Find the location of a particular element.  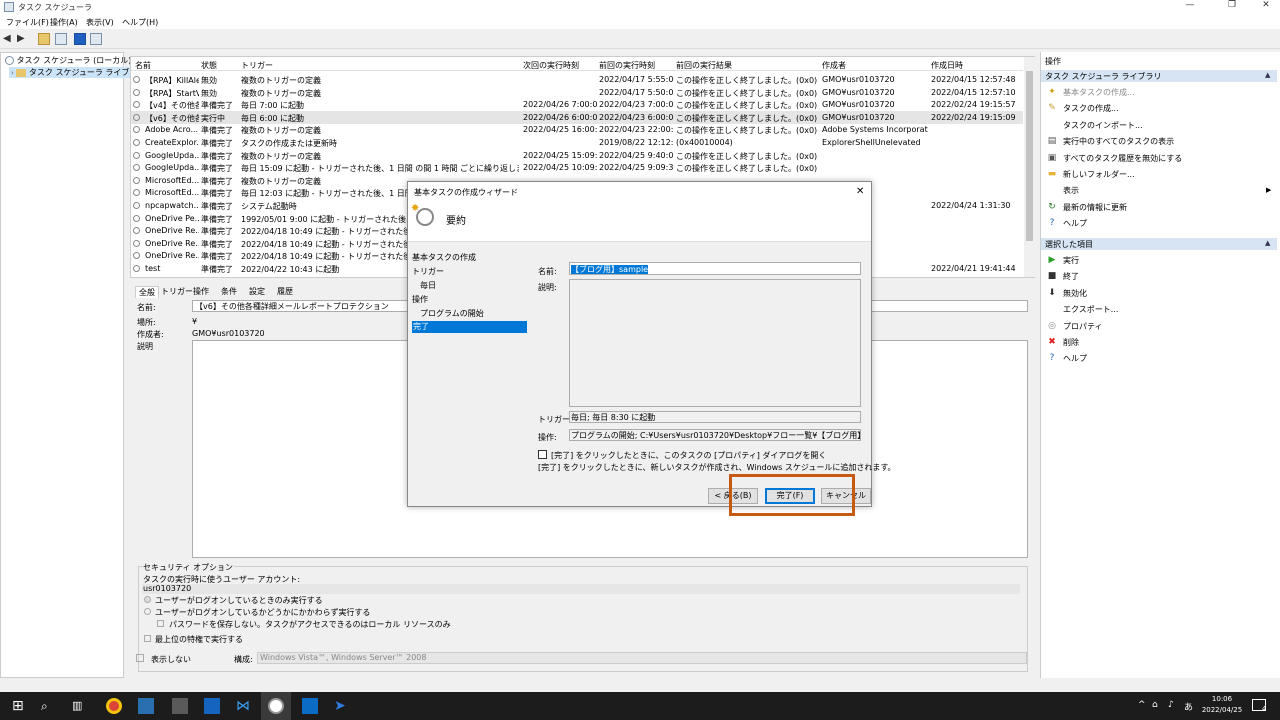

action-items1-7: ↻ 最新の情報に更新 is located at coordinates (1161, 207).